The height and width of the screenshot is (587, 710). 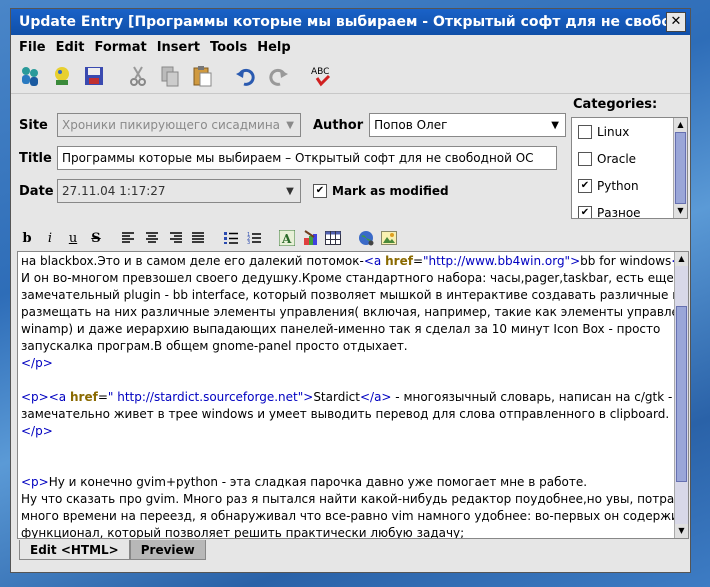 What do you see at coordinates (27, 238) in the screenshot?
I see `bold-icon: b` at bounding box center [27, 238].